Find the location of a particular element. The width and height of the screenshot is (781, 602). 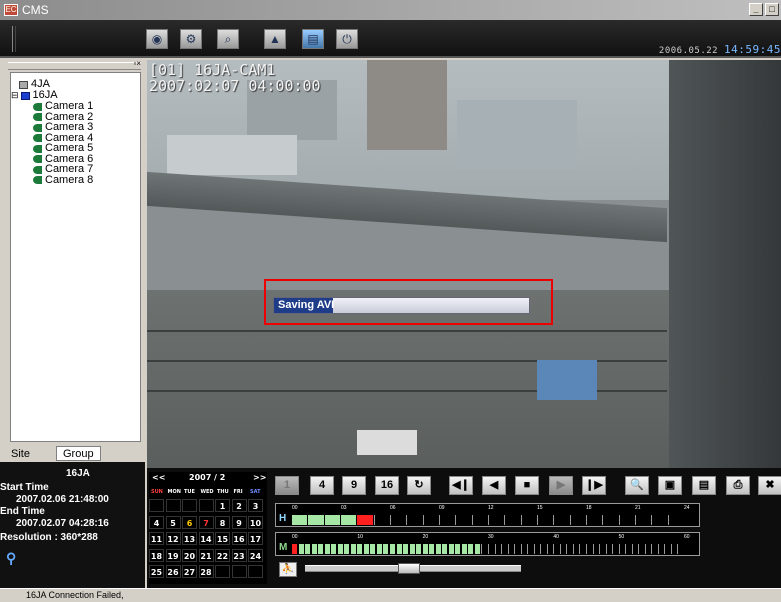

calendar-day: 12 is located at coordinates (173, 538).